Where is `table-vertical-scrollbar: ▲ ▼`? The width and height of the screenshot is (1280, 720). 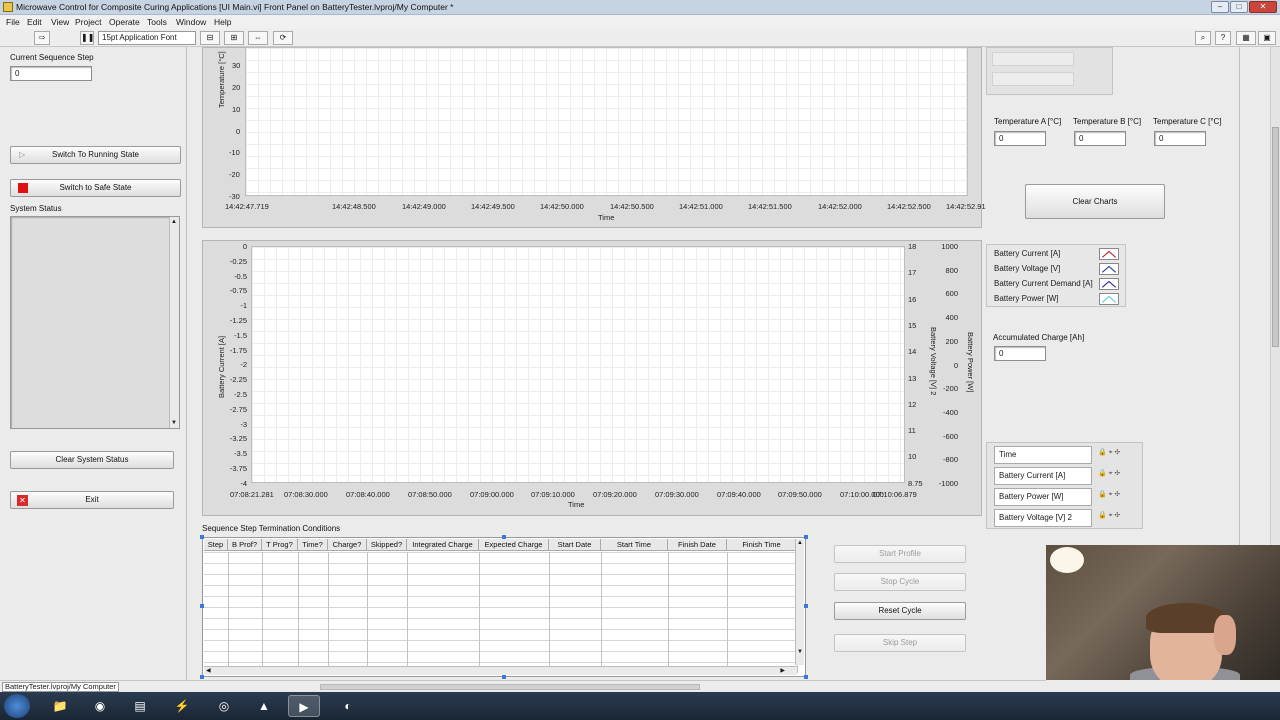
table-vertical-scrollbar: ▲ ▼ is located at coordinates (799, 602).